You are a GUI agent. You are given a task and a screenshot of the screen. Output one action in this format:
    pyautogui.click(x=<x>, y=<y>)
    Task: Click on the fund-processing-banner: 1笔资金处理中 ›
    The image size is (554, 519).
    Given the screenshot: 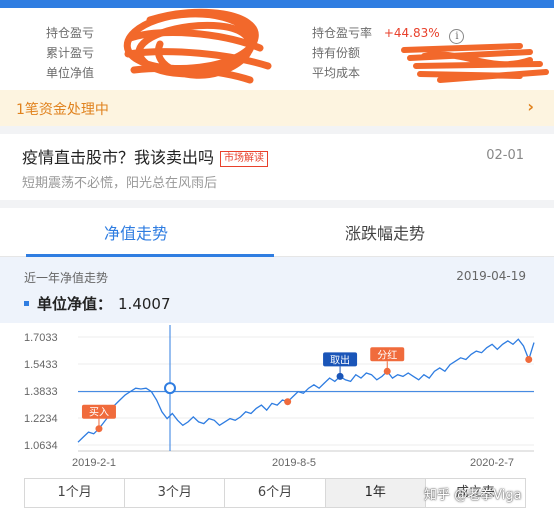 What is the action you would take?
    pyautogui.click(x=277, y=108)
    